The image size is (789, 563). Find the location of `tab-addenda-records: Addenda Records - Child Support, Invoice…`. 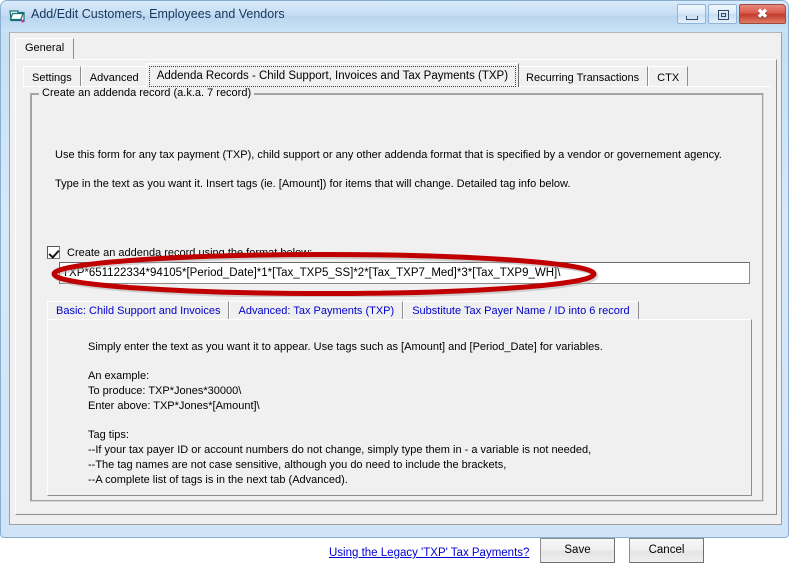

tab-addenda-records: Addenda Records - Child Support, Invoice… is located at coordinates (332, 75).